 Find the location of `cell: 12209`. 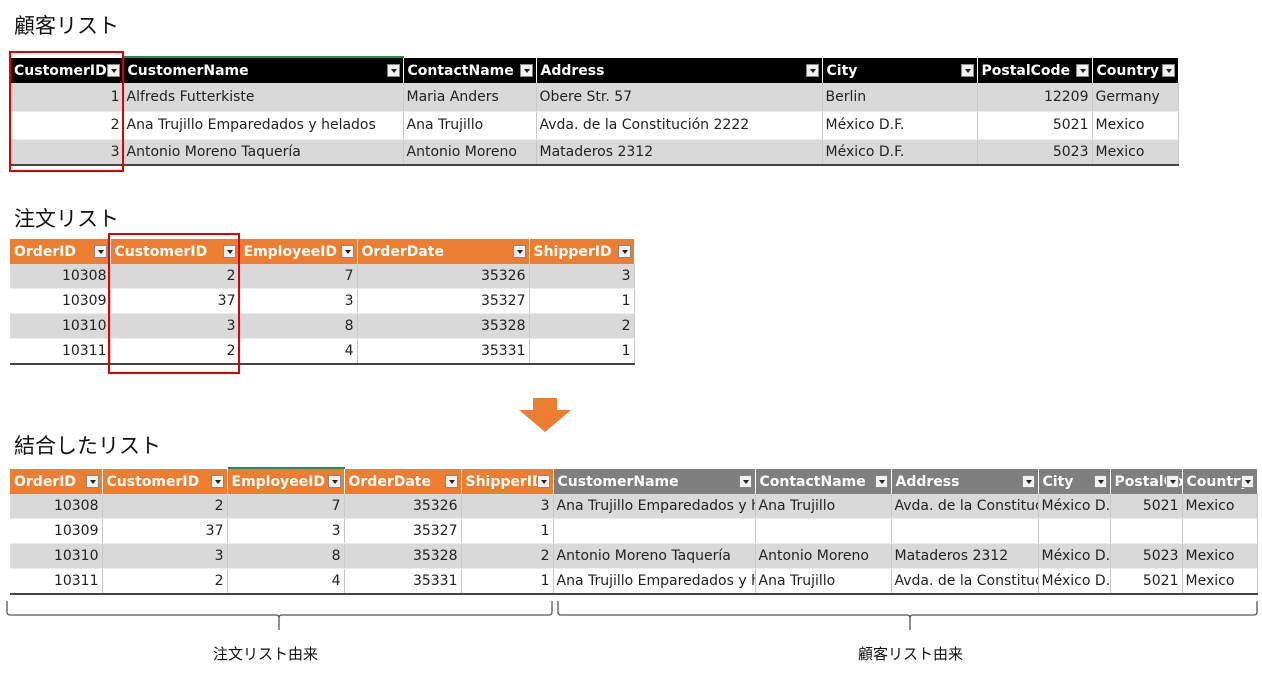

cell: 12209 is located at coordinates (1035, 97).